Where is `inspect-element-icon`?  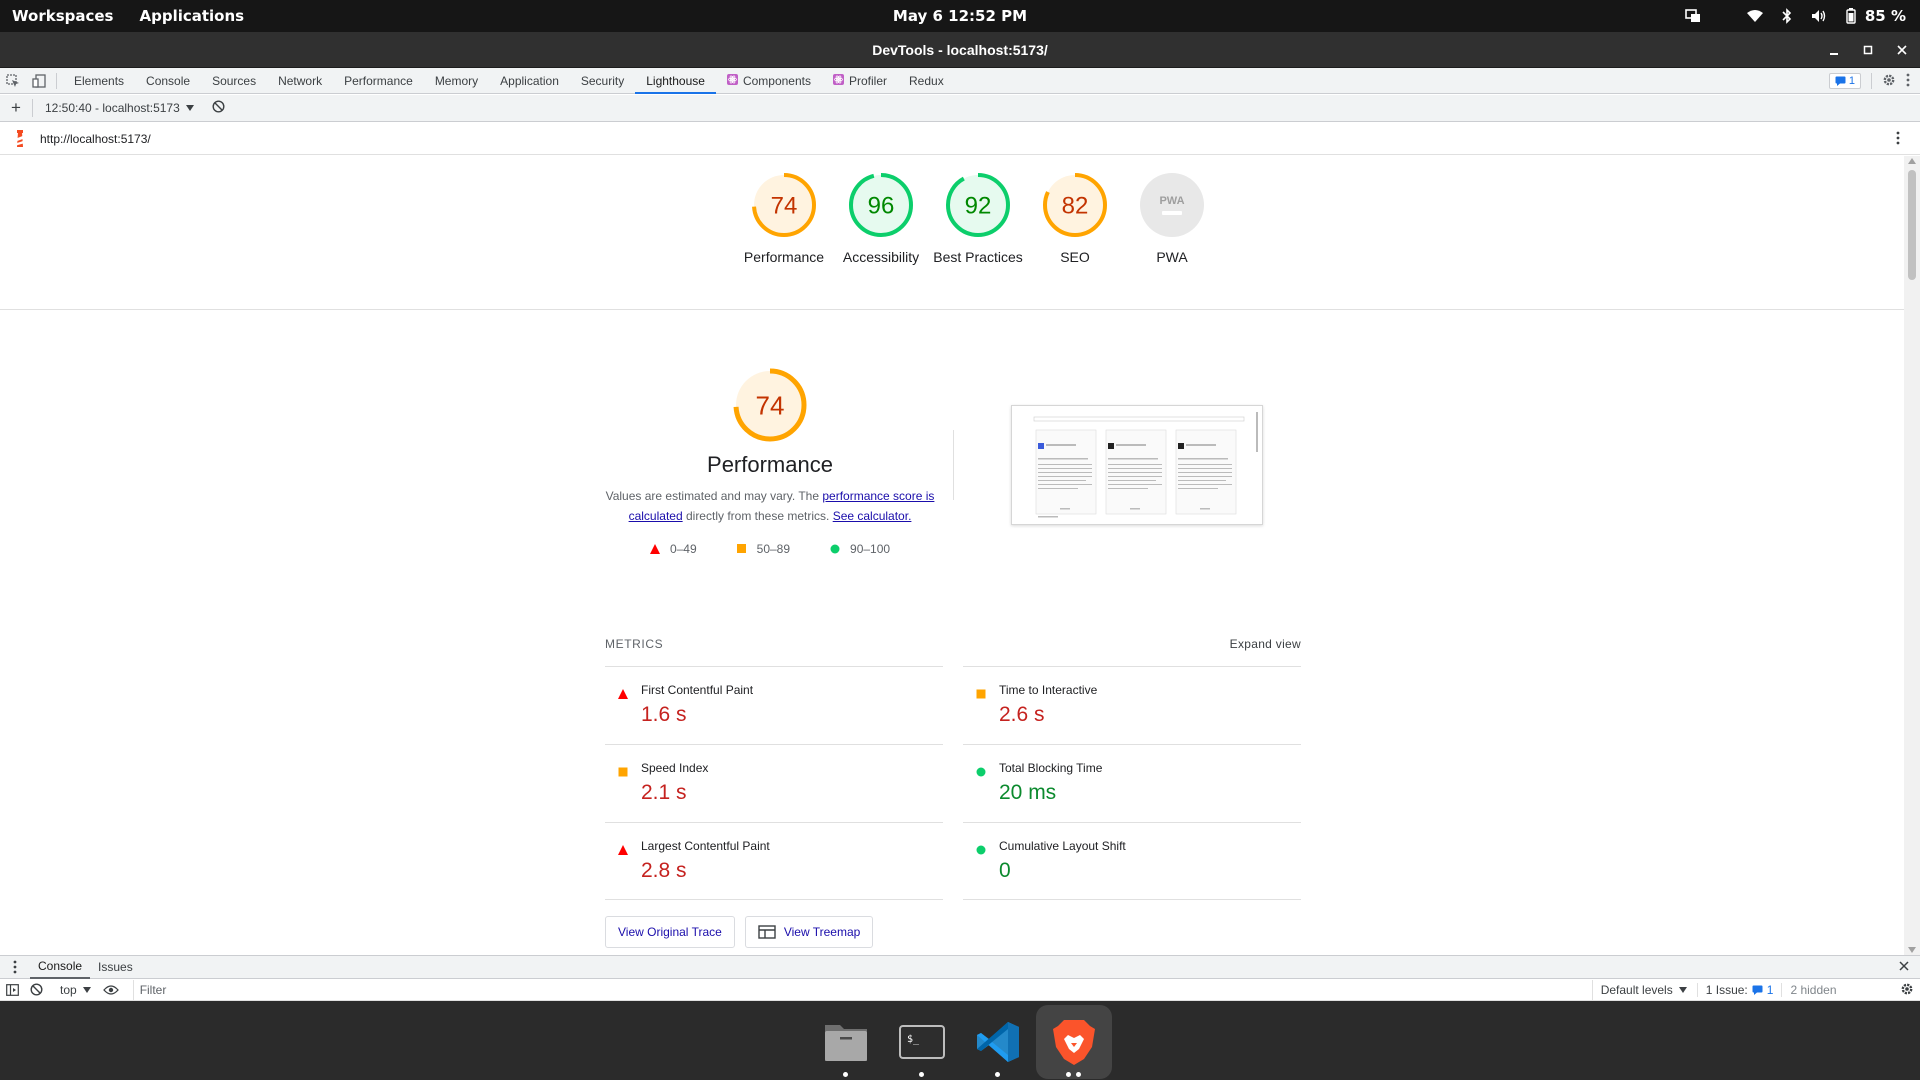
inspect-element-icon is located at coordinates (13, 81).